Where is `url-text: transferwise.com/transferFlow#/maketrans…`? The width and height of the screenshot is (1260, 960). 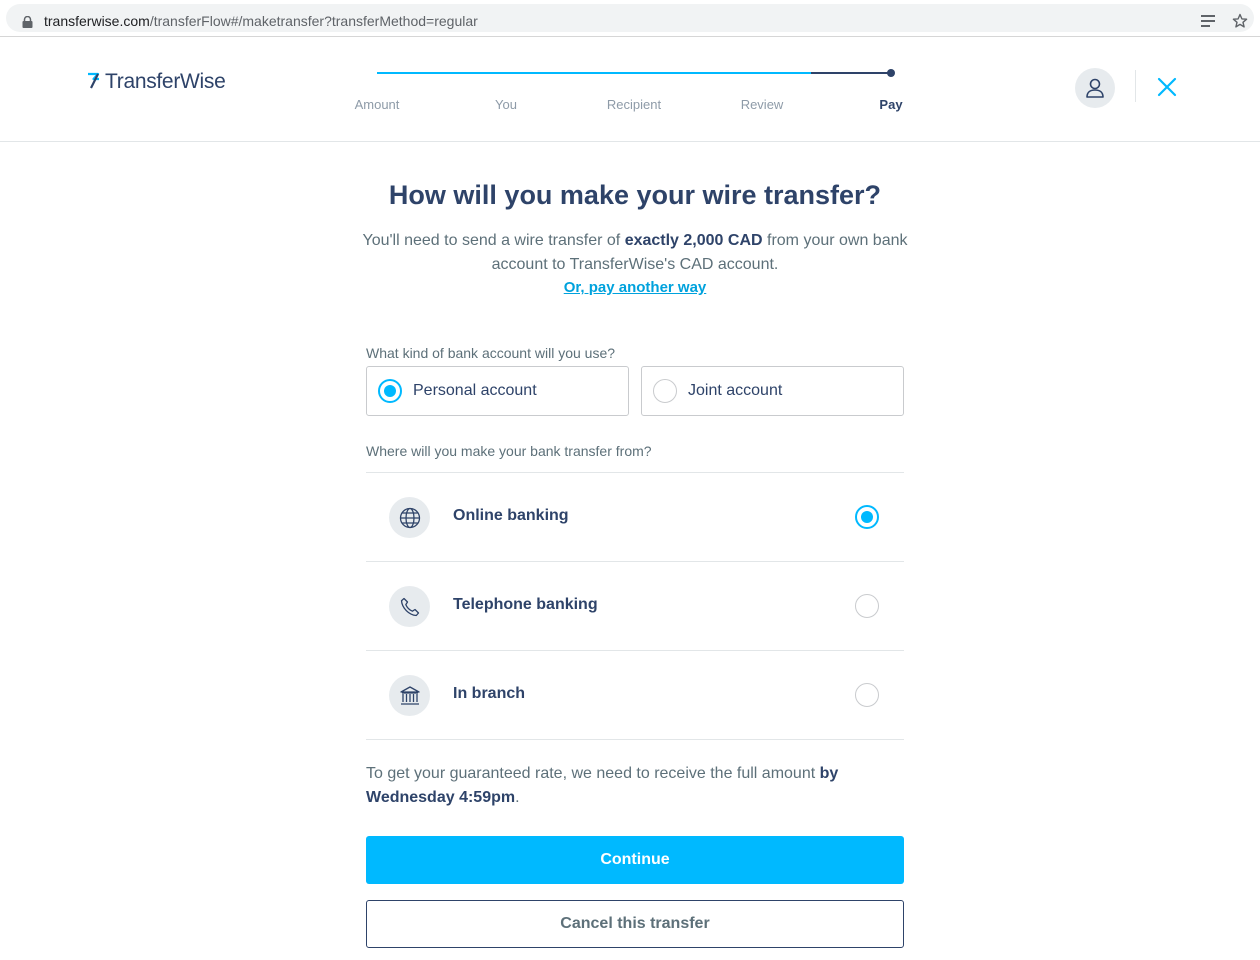 url-text: transferwise.com/transferFlow#/maketrans… is located at coordinates (261, 21).